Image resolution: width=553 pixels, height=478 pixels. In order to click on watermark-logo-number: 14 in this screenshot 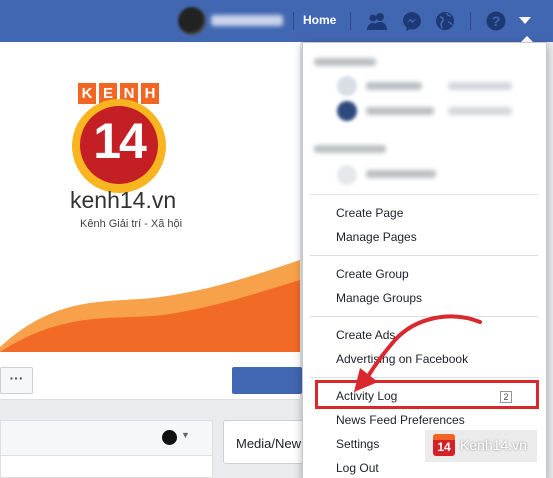, I will do `click(444, 447)`.